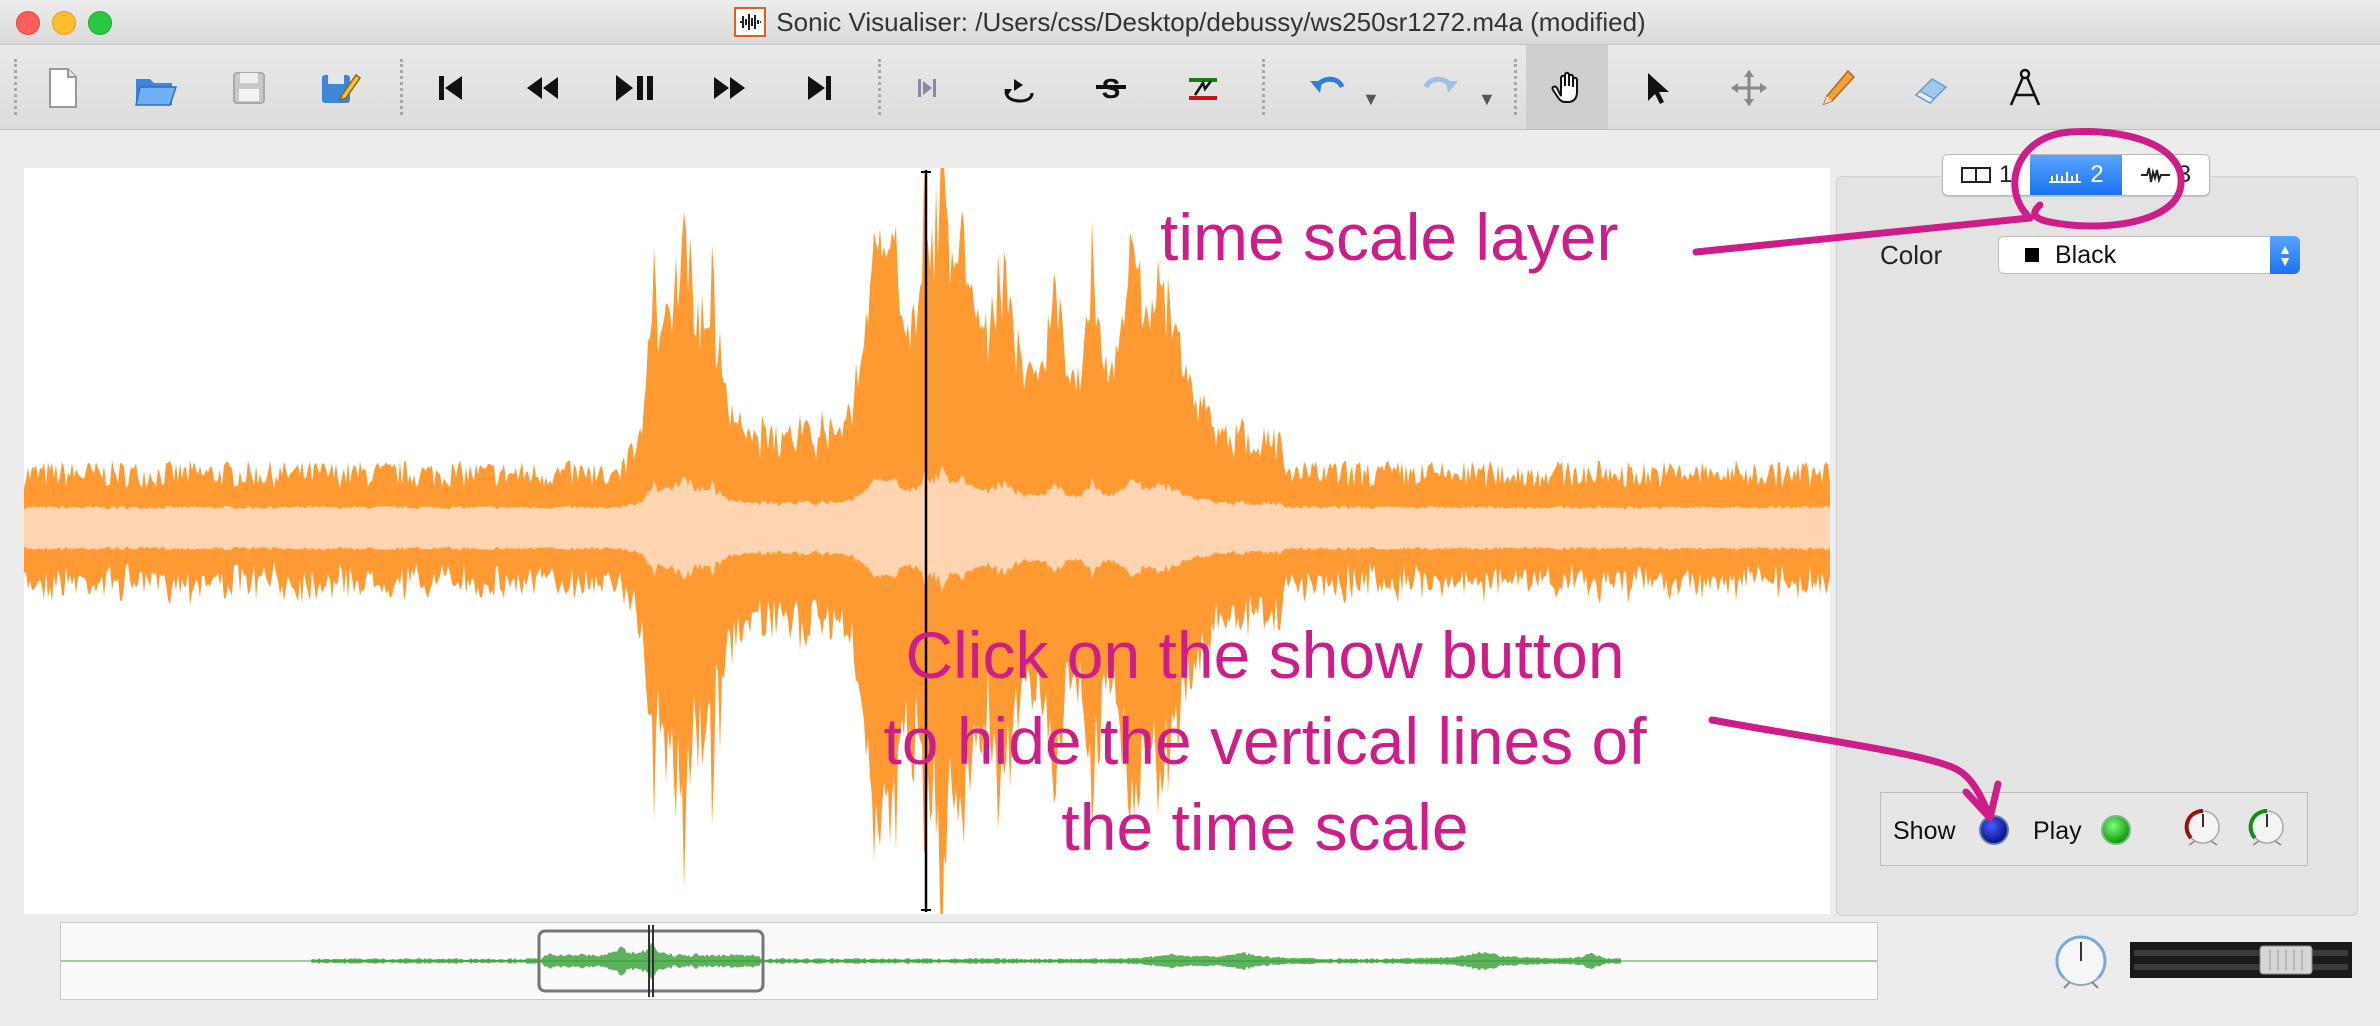 This screenshot has width=2380, height=1026. Describe the element at coordinates (1931, 88) in the screenshot. I see `erase-tool-icon` at that location.